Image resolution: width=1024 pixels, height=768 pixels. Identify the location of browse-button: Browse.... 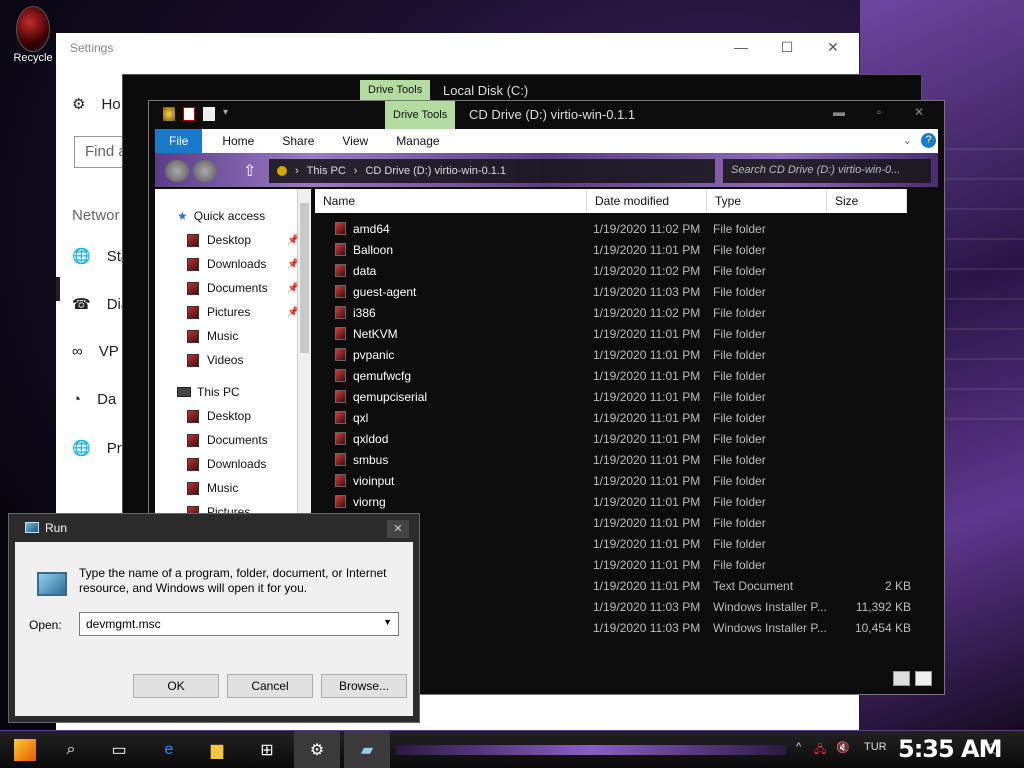
(364, 686).